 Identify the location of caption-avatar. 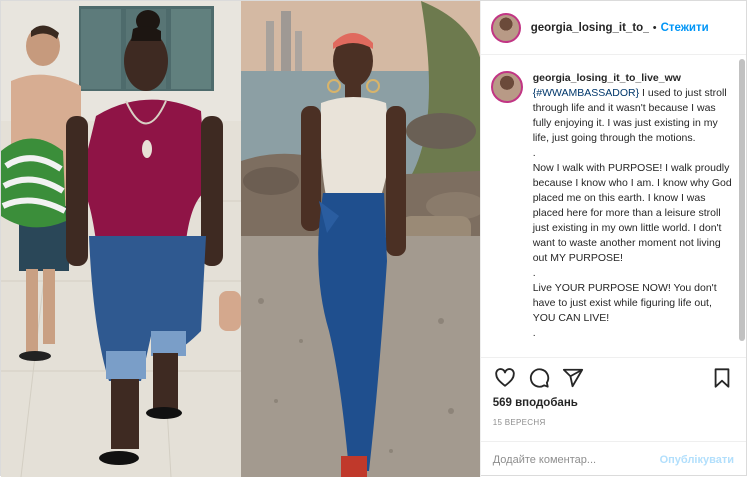
(506, 87).